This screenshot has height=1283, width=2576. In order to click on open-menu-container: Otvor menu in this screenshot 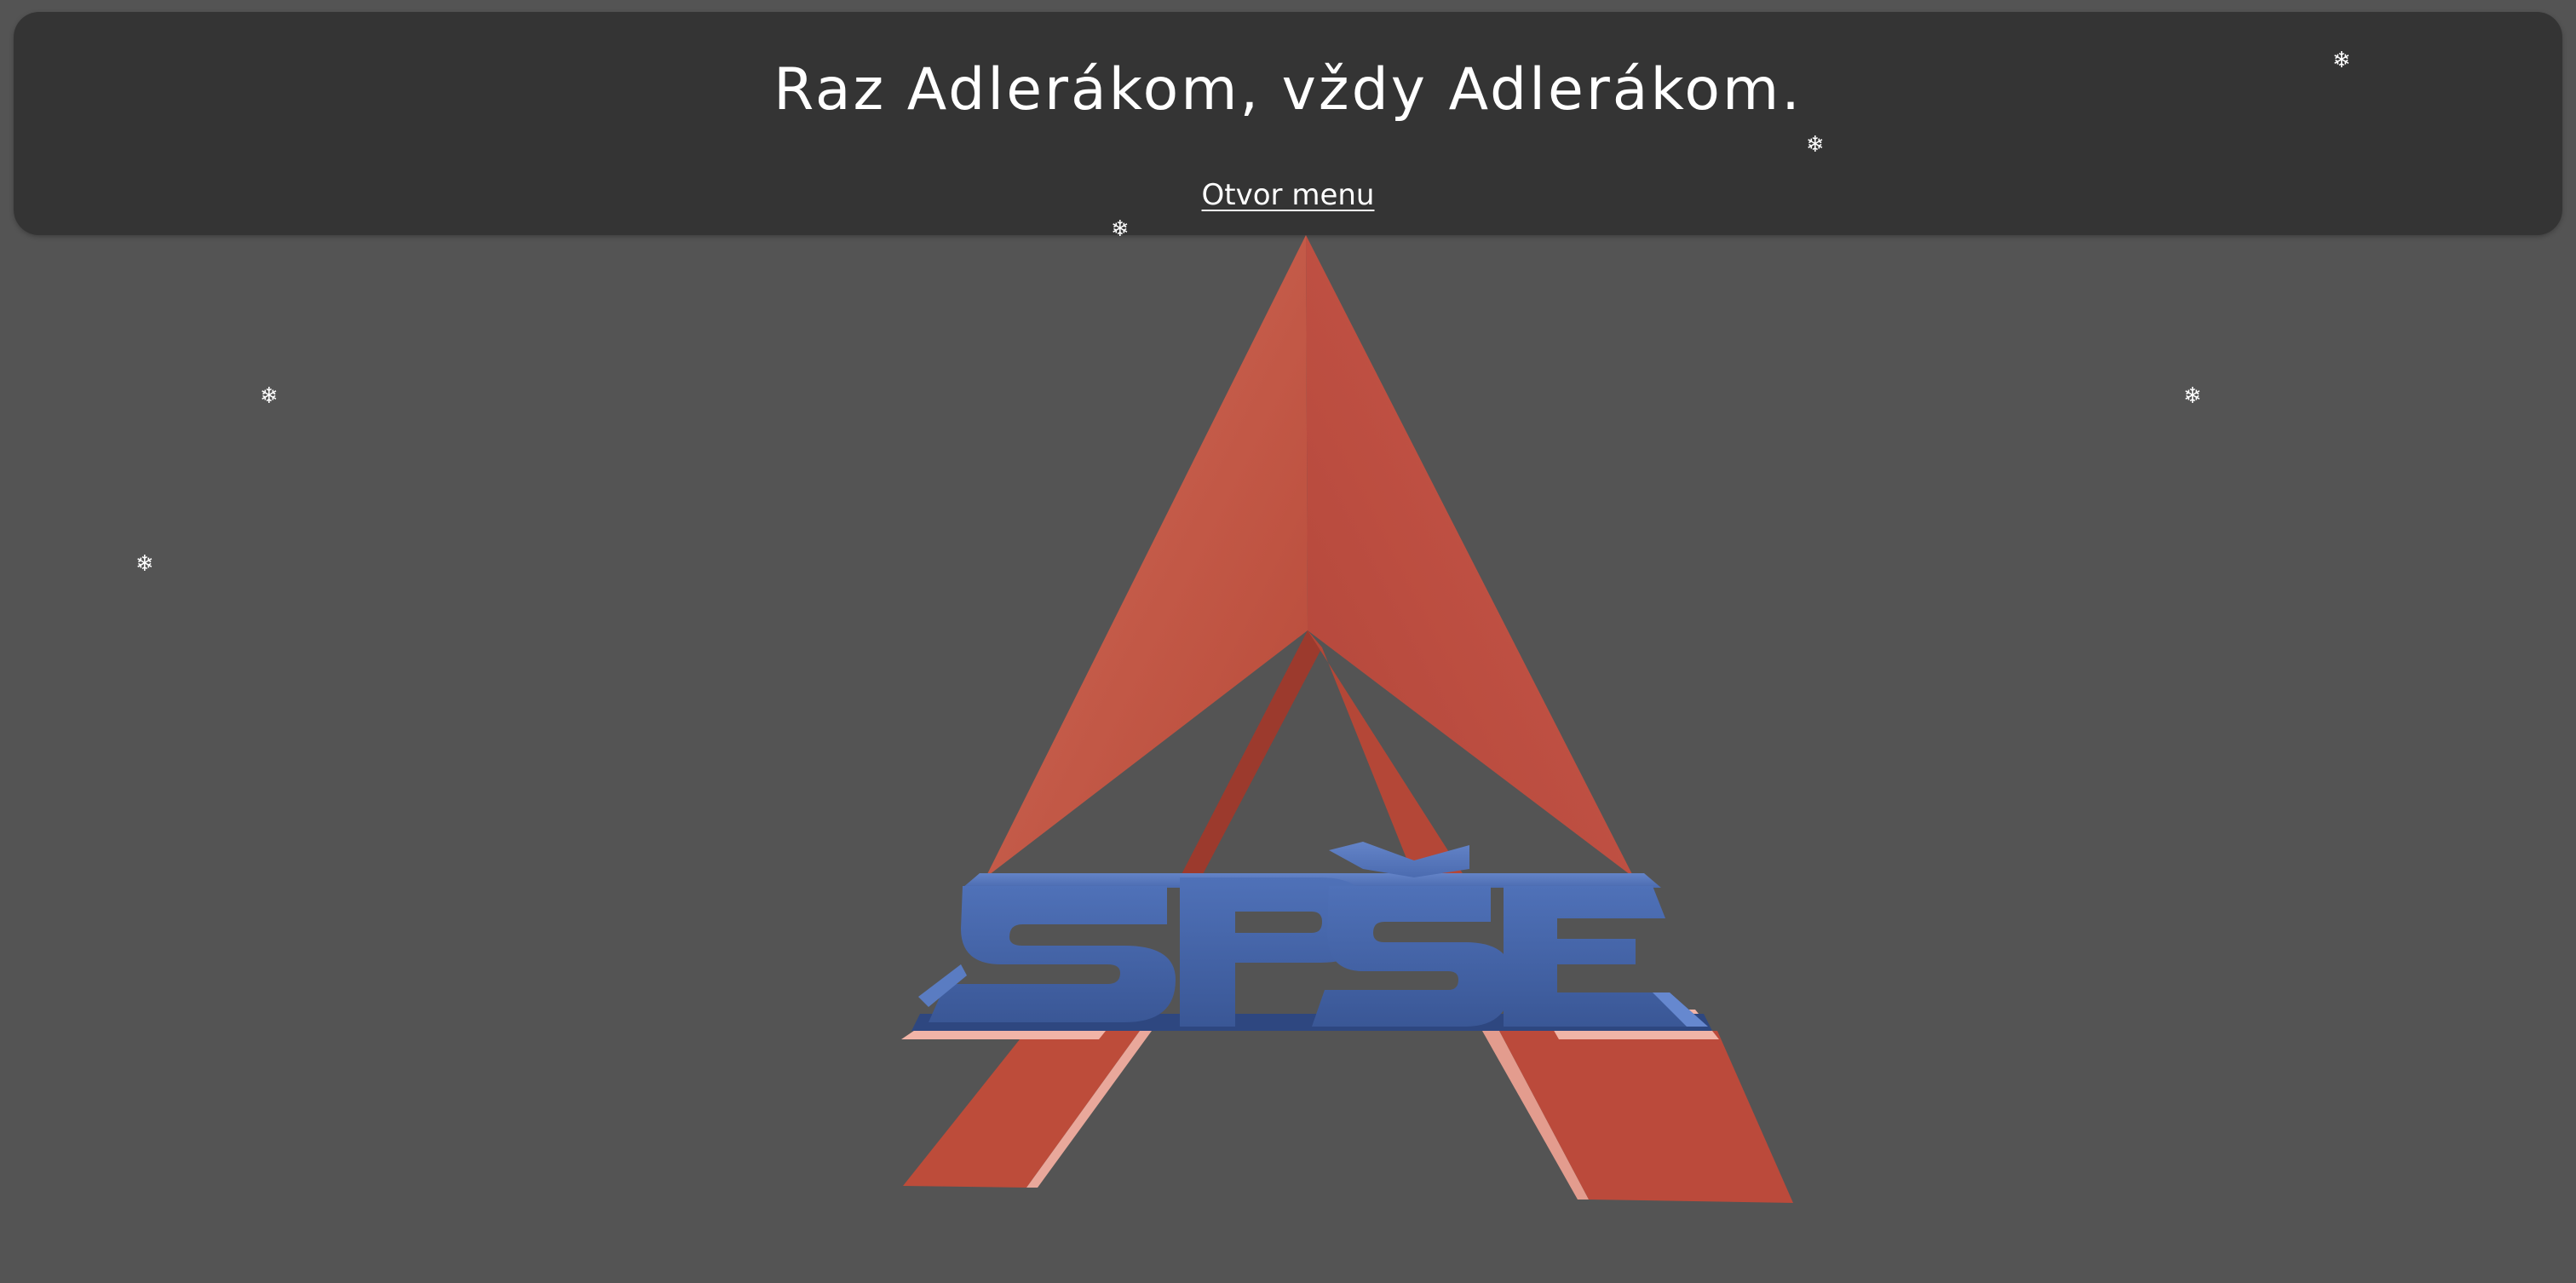, I will do `click(1288, 195)`.